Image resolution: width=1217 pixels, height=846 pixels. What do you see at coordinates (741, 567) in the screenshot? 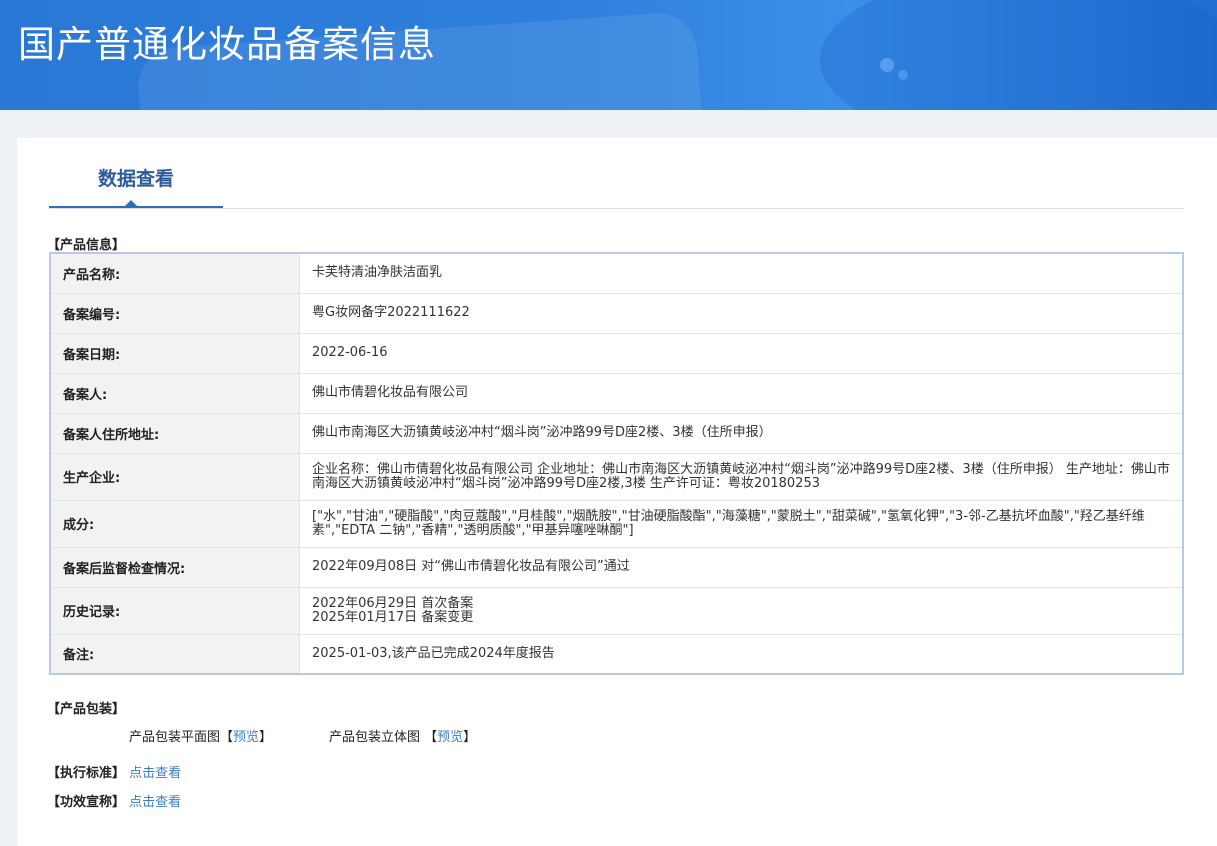
I see `row-value: 2022年09月08日 对“佛山市倩碧化妆品有限公司”通过` at bounding box center [741, 567].